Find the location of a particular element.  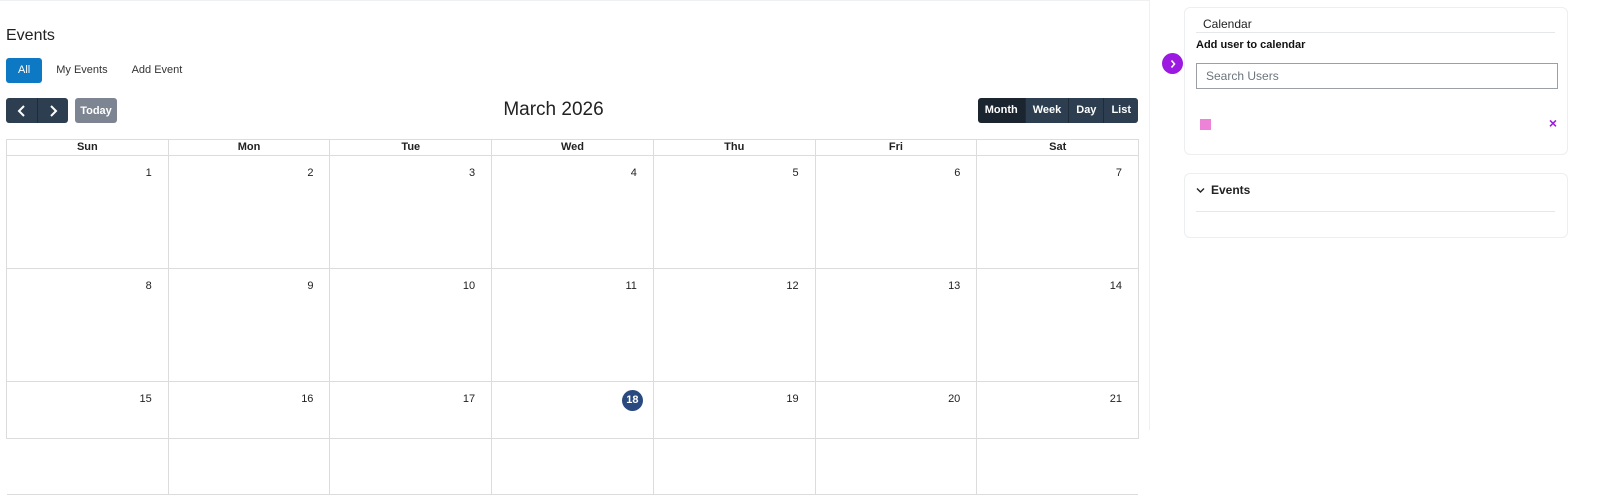

day-cell: 13 is located at coordinates (895, 325).